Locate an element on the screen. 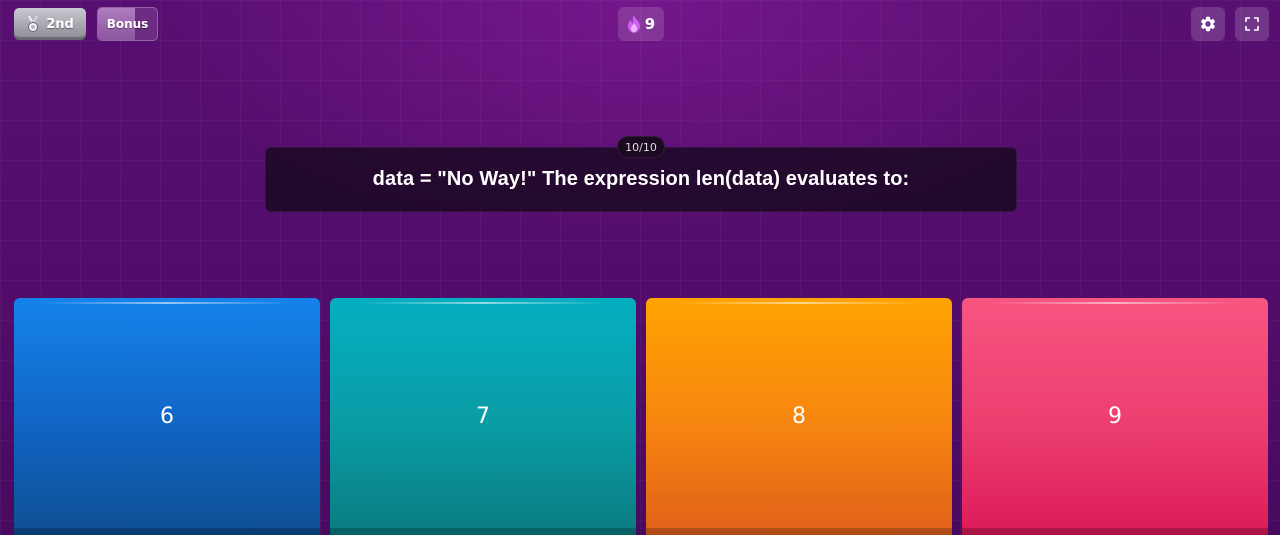 This screenshot has height=535, width=1280. fullscreen-button is located at coordinates (1252, 24).